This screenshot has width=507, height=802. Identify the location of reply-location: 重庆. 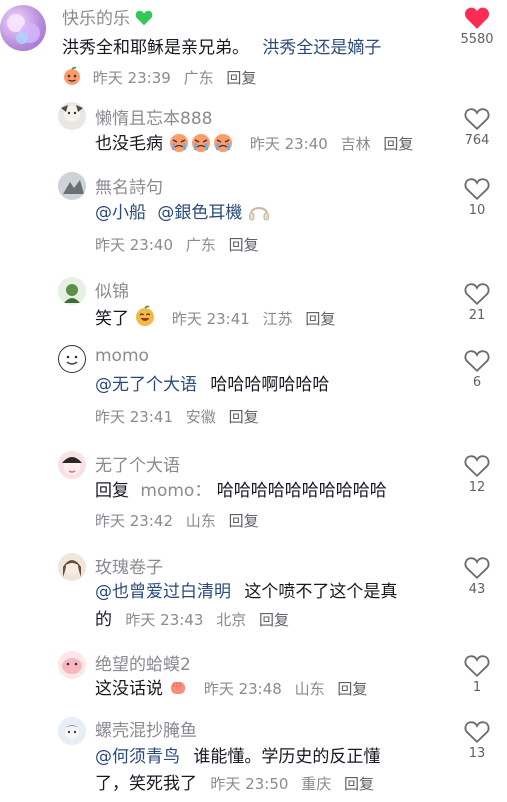
(316, 784).